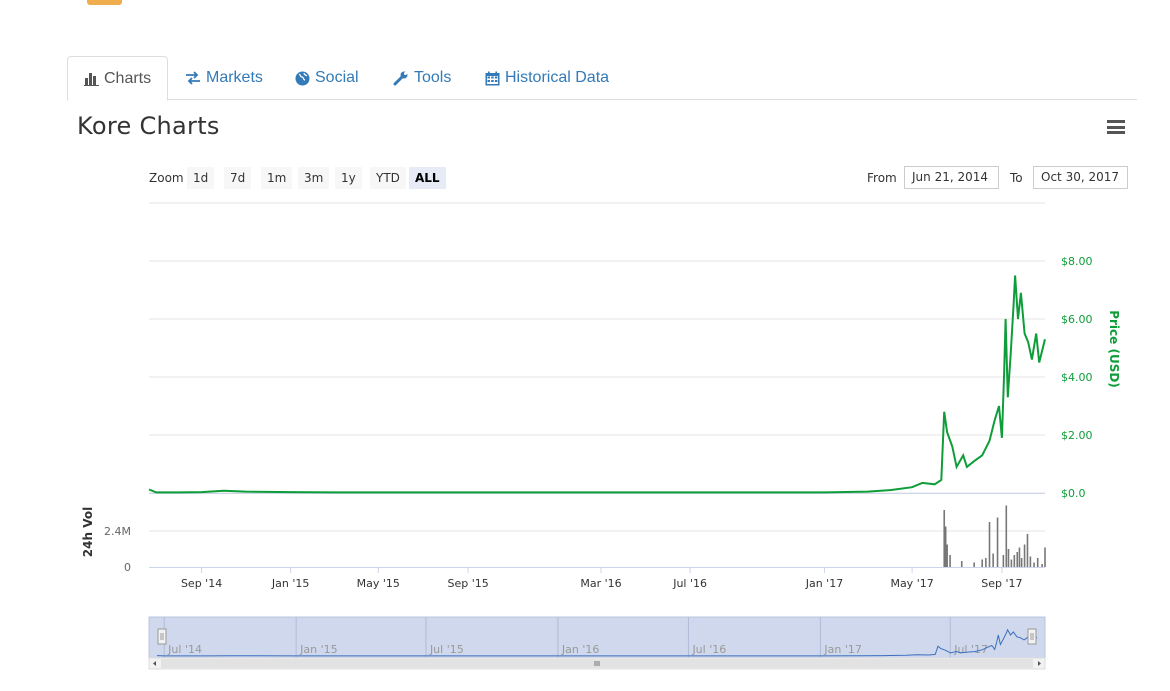  What do you see at coordinates (201, 583) in the screenshot?
I see `x-tick-label: Sep '14` at bounding box center [201, 583].